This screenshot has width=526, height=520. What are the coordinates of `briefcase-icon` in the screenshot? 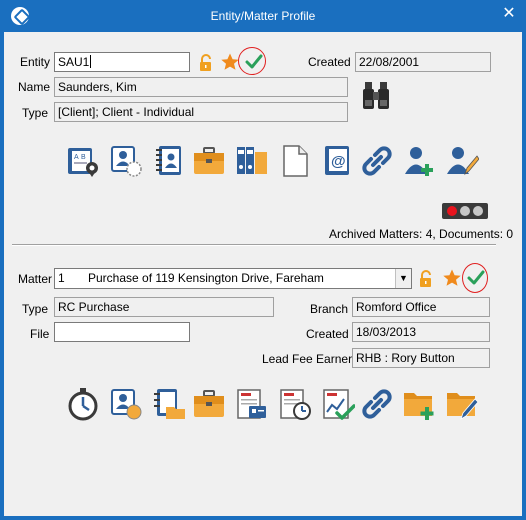 It's located at (209, 161).